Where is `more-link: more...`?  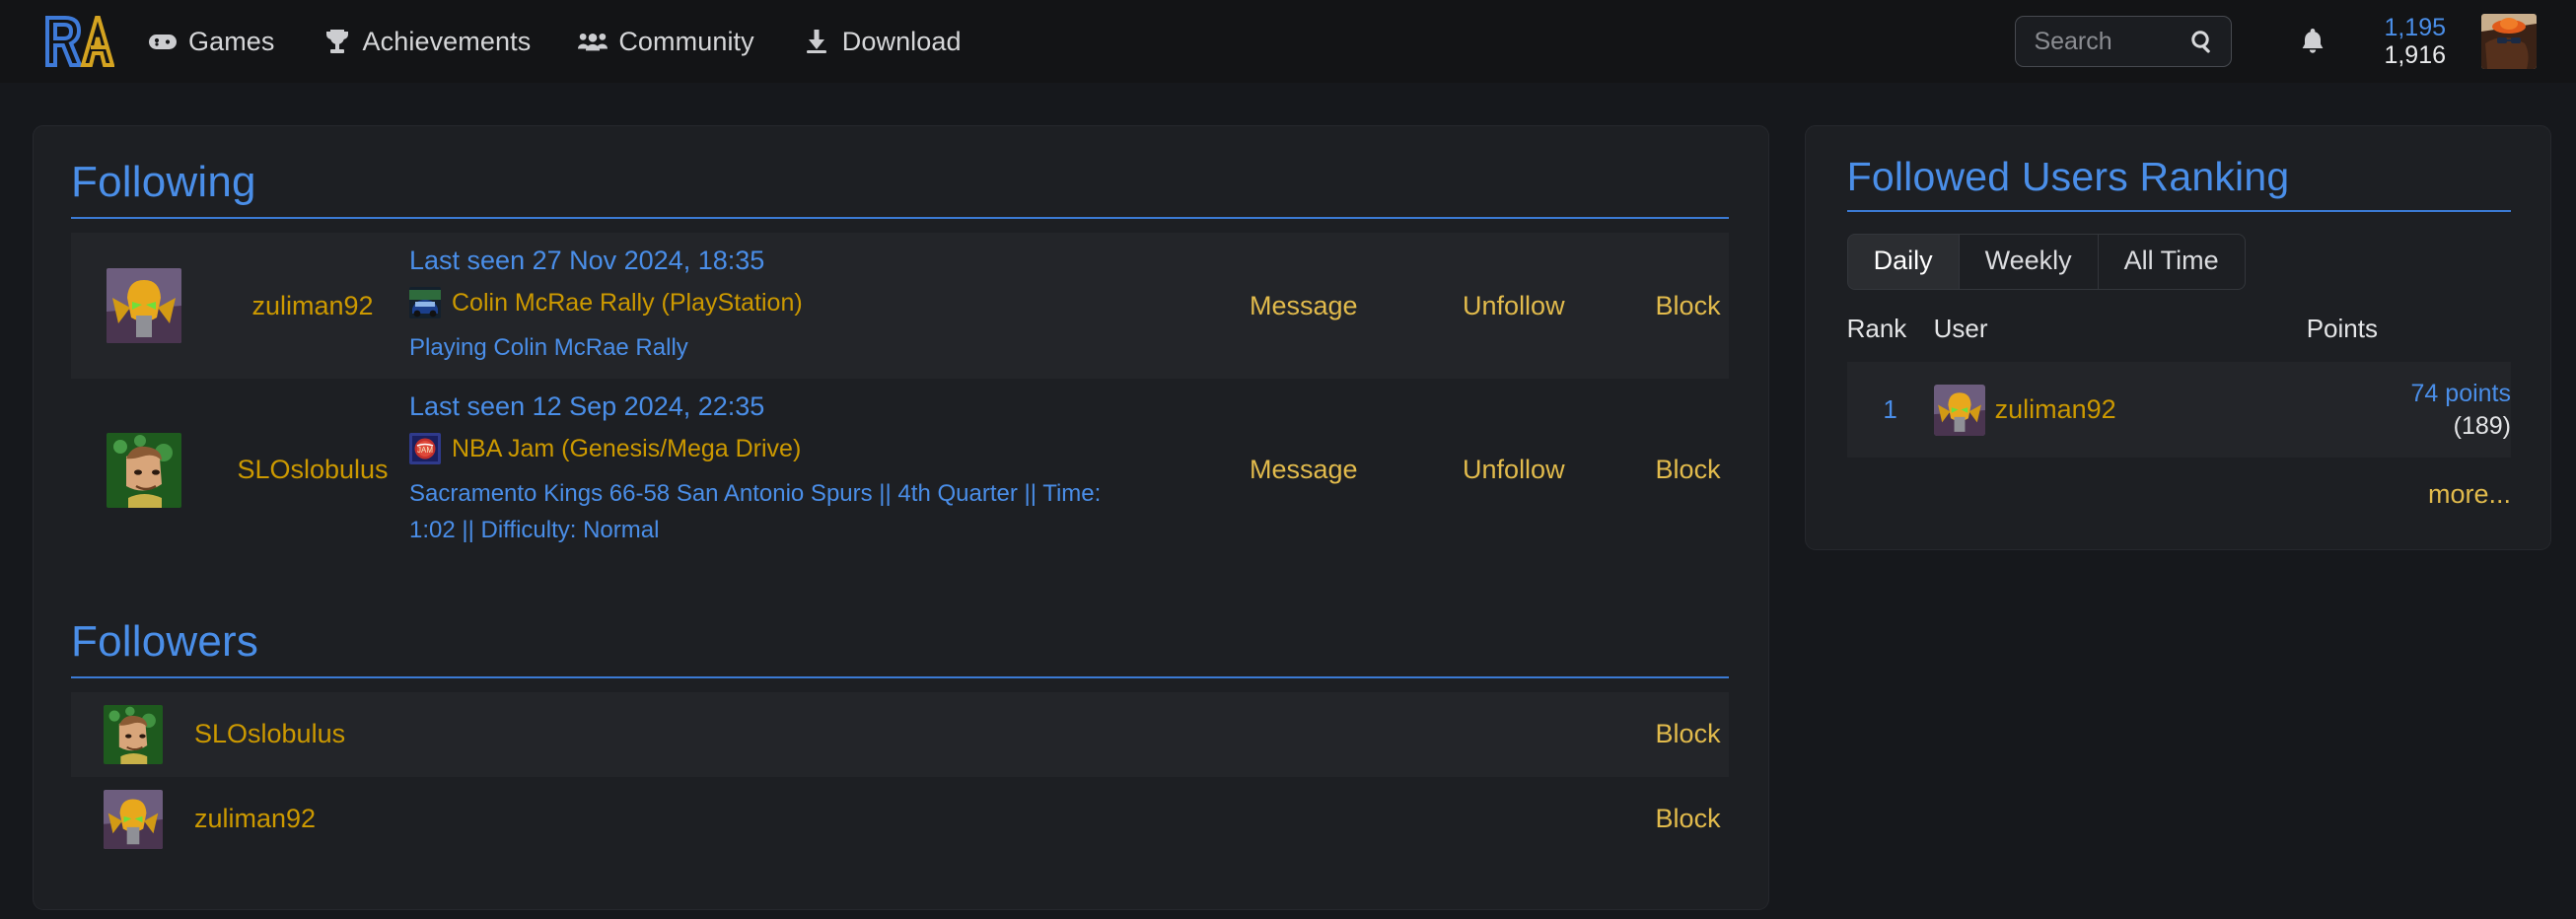
more-link: more... is located at coordinates (2469, 494).